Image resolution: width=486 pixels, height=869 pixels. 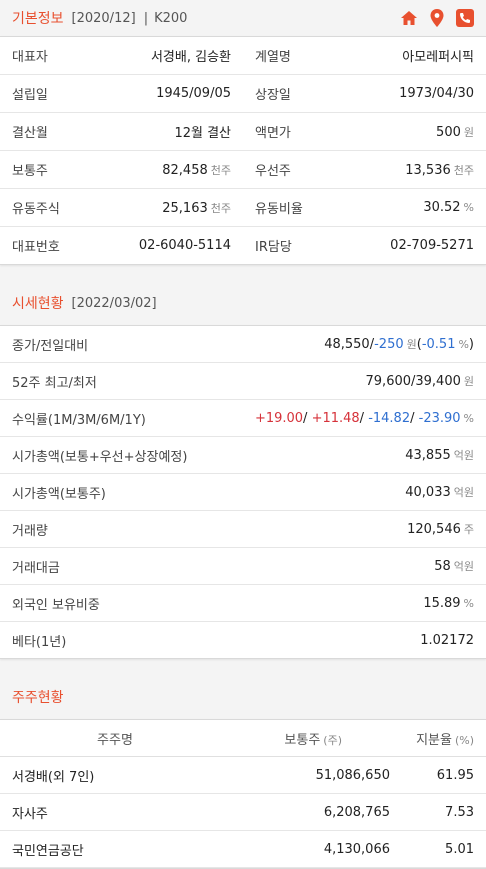 I want to click on market-value-wrap: 15.89%, so click(x=448, y=603).